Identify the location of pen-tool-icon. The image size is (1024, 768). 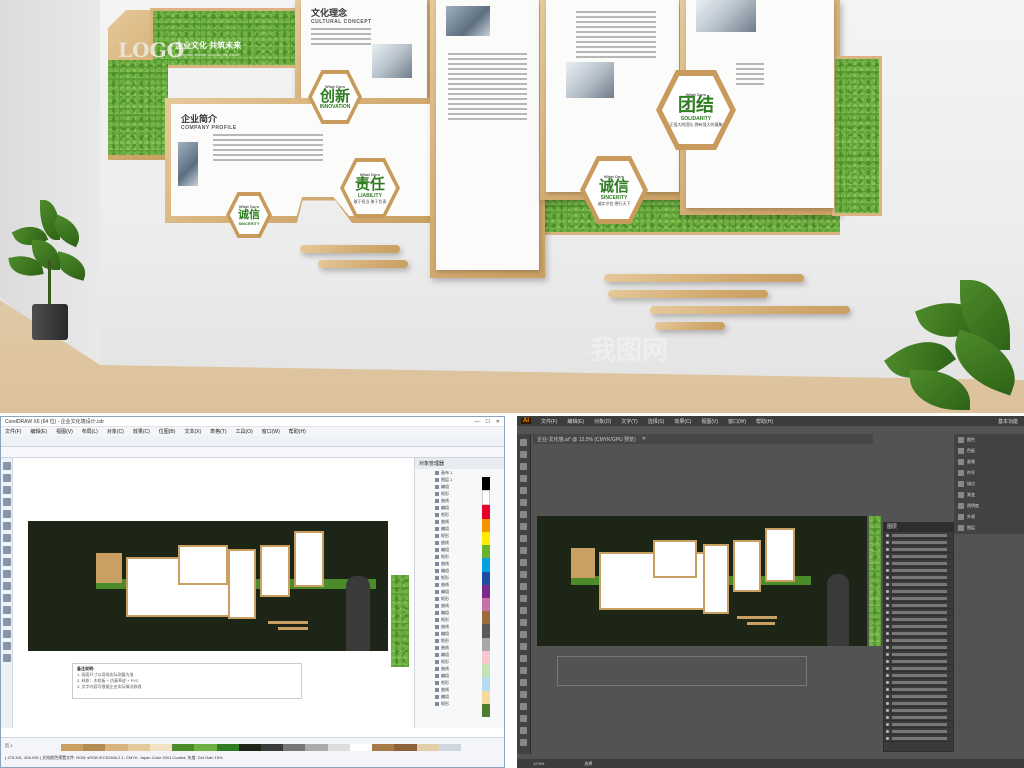
(523, 490).